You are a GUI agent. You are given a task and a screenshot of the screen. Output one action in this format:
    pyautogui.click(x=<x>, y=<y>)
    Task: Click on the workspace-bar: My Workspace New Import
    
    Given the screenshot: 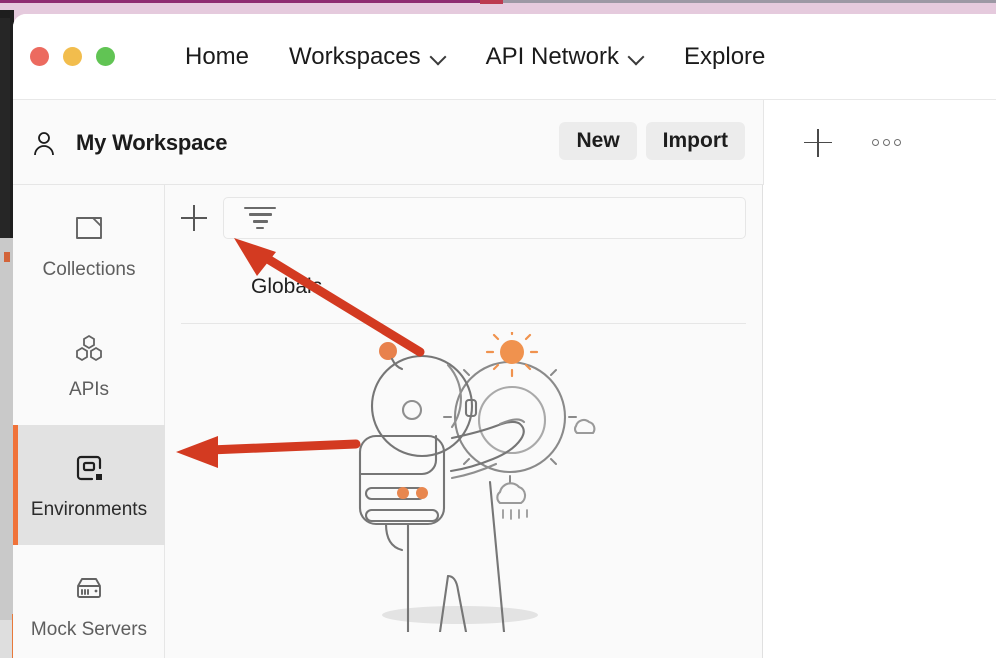 What is the action you would take?
    pyautogui.click(x=504, y=142)
    